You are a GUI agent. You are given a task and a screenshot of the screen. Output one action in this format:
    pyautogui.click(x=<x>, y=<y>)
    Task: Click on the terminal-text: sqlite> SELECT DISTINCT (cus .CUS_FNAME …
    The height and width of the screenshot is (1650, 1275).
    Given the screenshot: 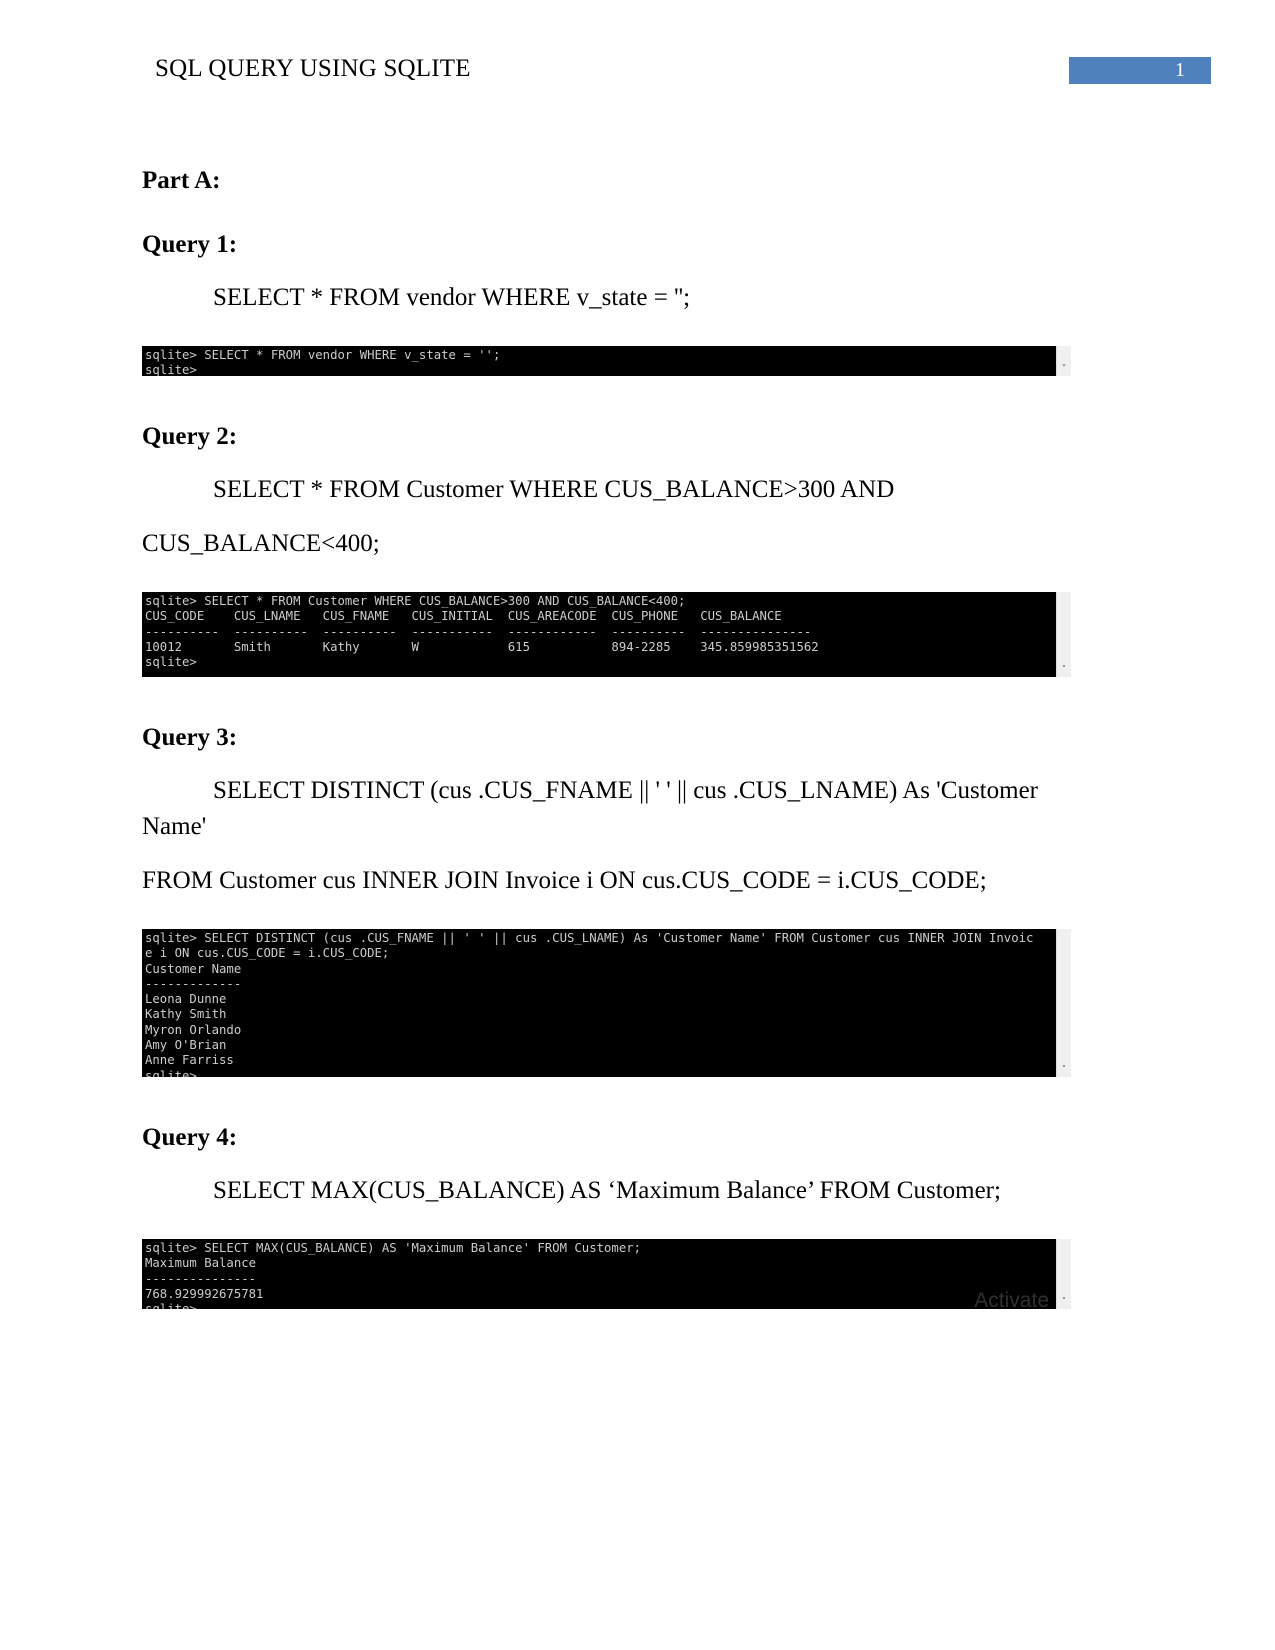 What is the action you would take?
    pyautogui.click(x=589, y=1004)
    